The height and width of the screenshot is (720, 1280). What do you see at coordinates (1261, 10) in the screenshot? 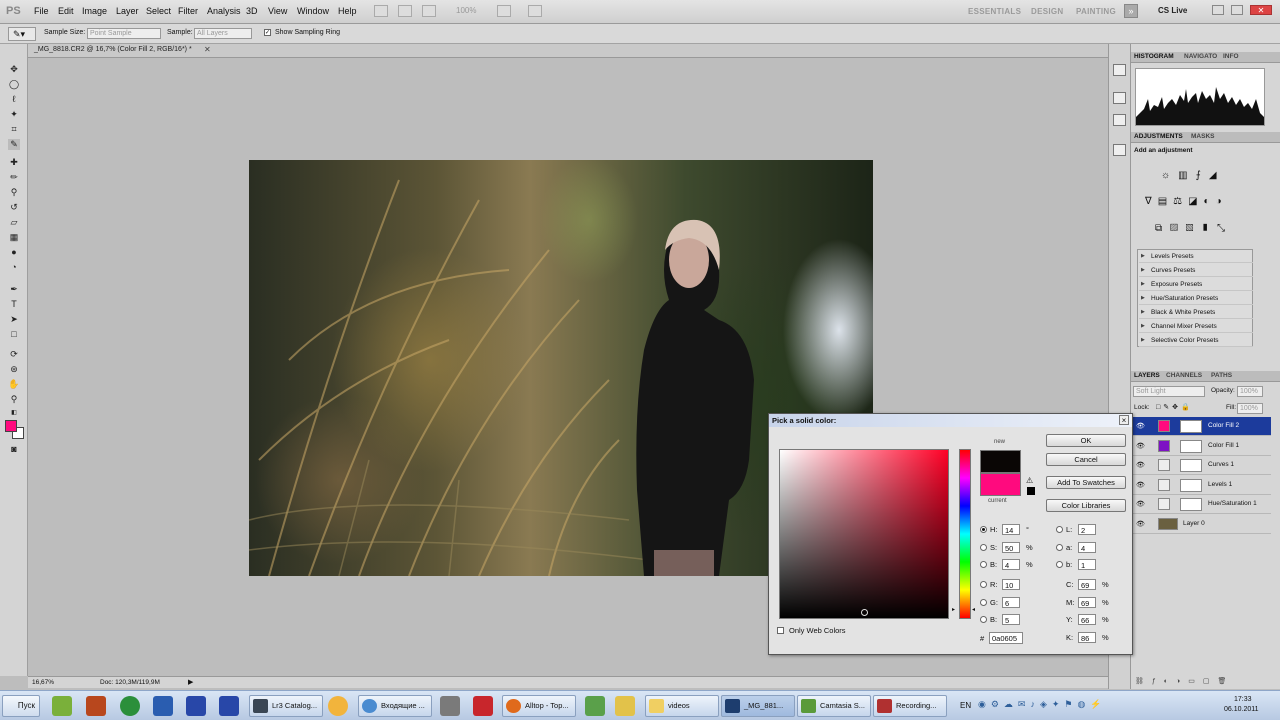
I see `close-window-button: ✕` at bounding box center [1261, 10].